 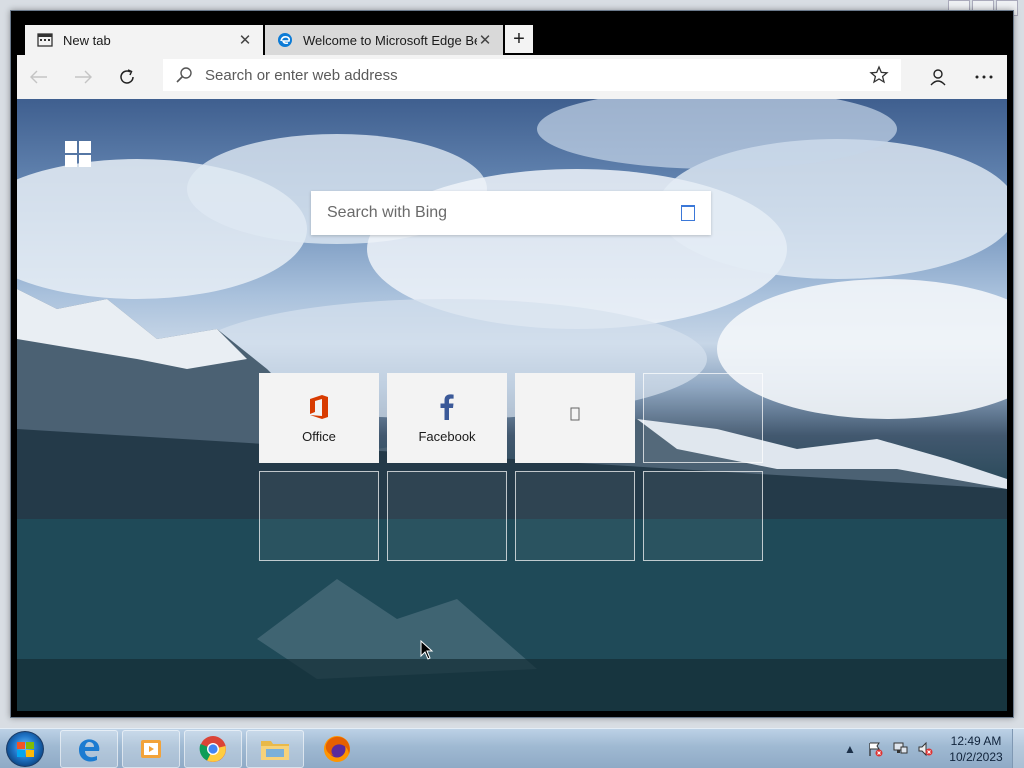 I want to click on plus-icon: +, so click(x=519, y=38).